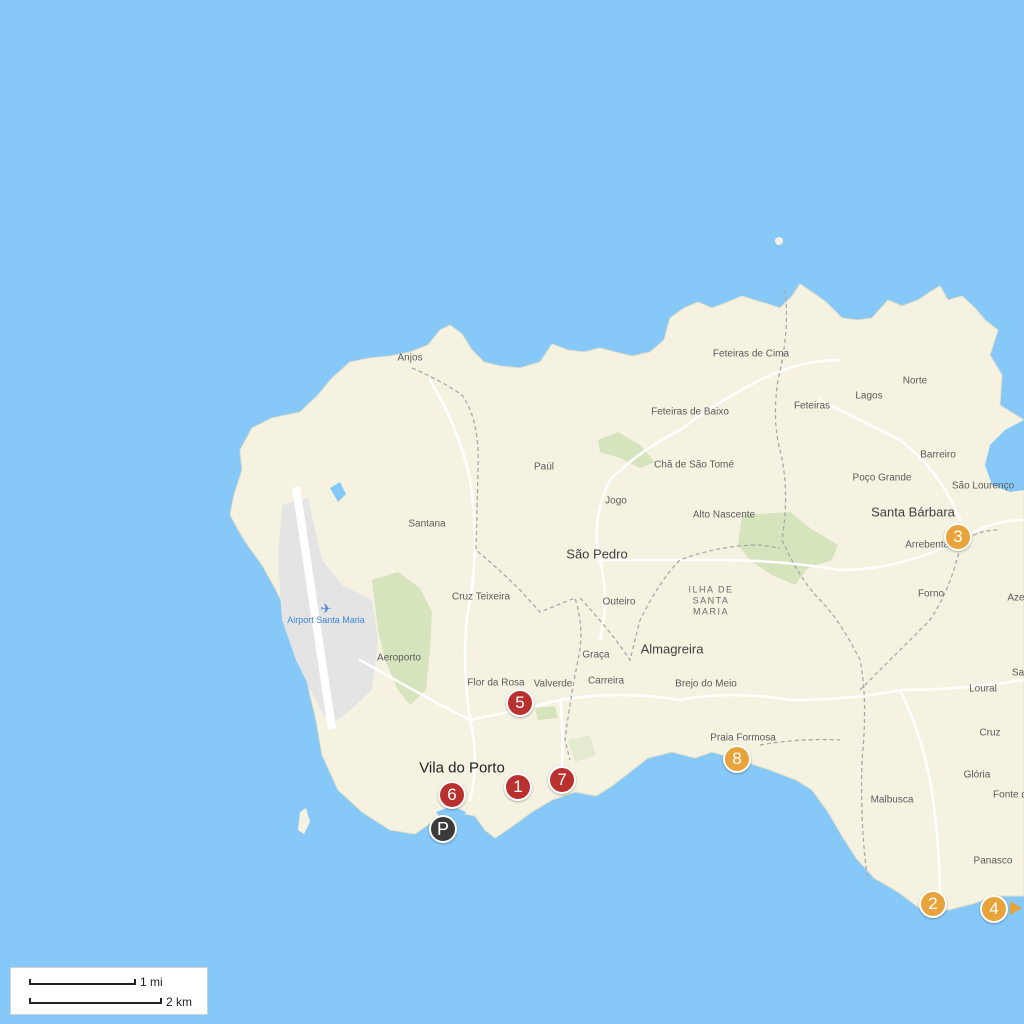 The height and width of the screenshot is (1024, 1024). Describe the element at coordinates (694, 465) in the screenshot. I see `place-cha-de-sao-tome: Chã de São Tomé` at that location.